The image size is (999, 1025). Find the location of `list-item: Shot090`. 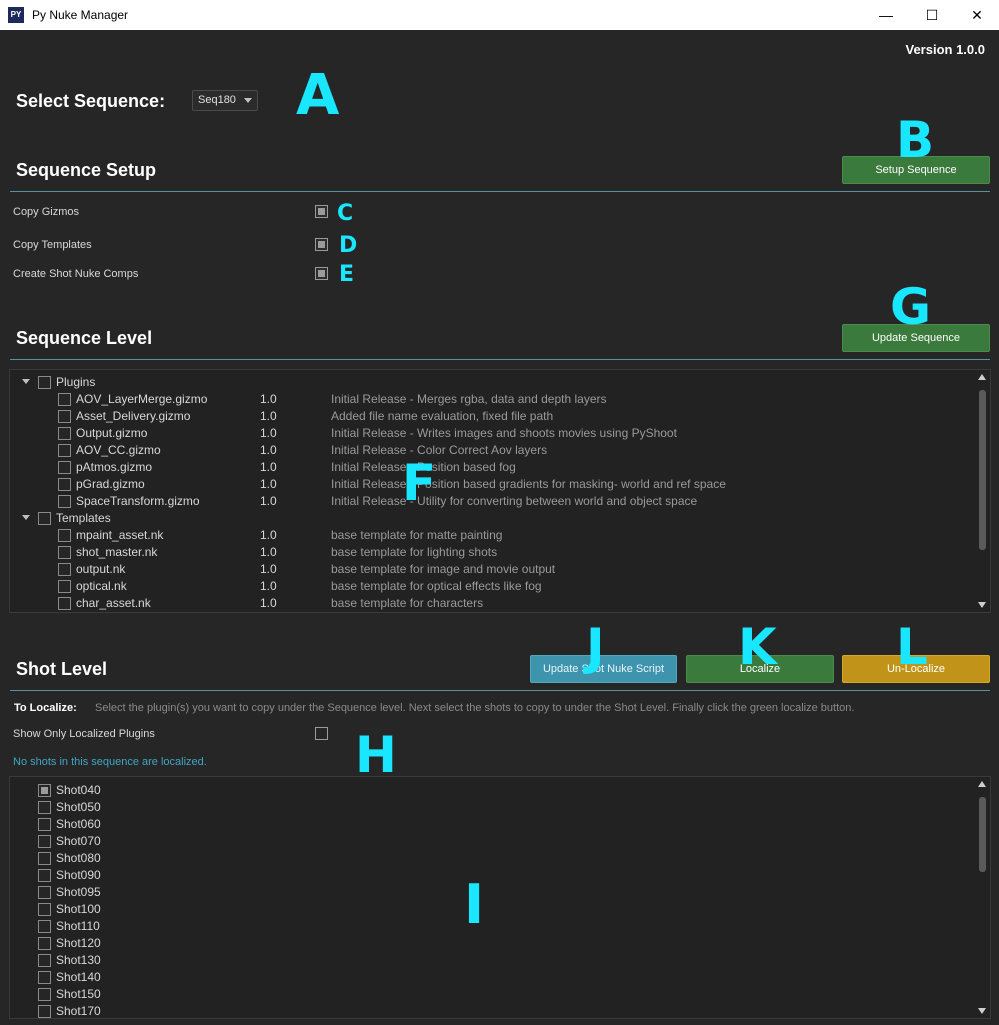

list-item: Shot090 is located at coordinates (160, 875).